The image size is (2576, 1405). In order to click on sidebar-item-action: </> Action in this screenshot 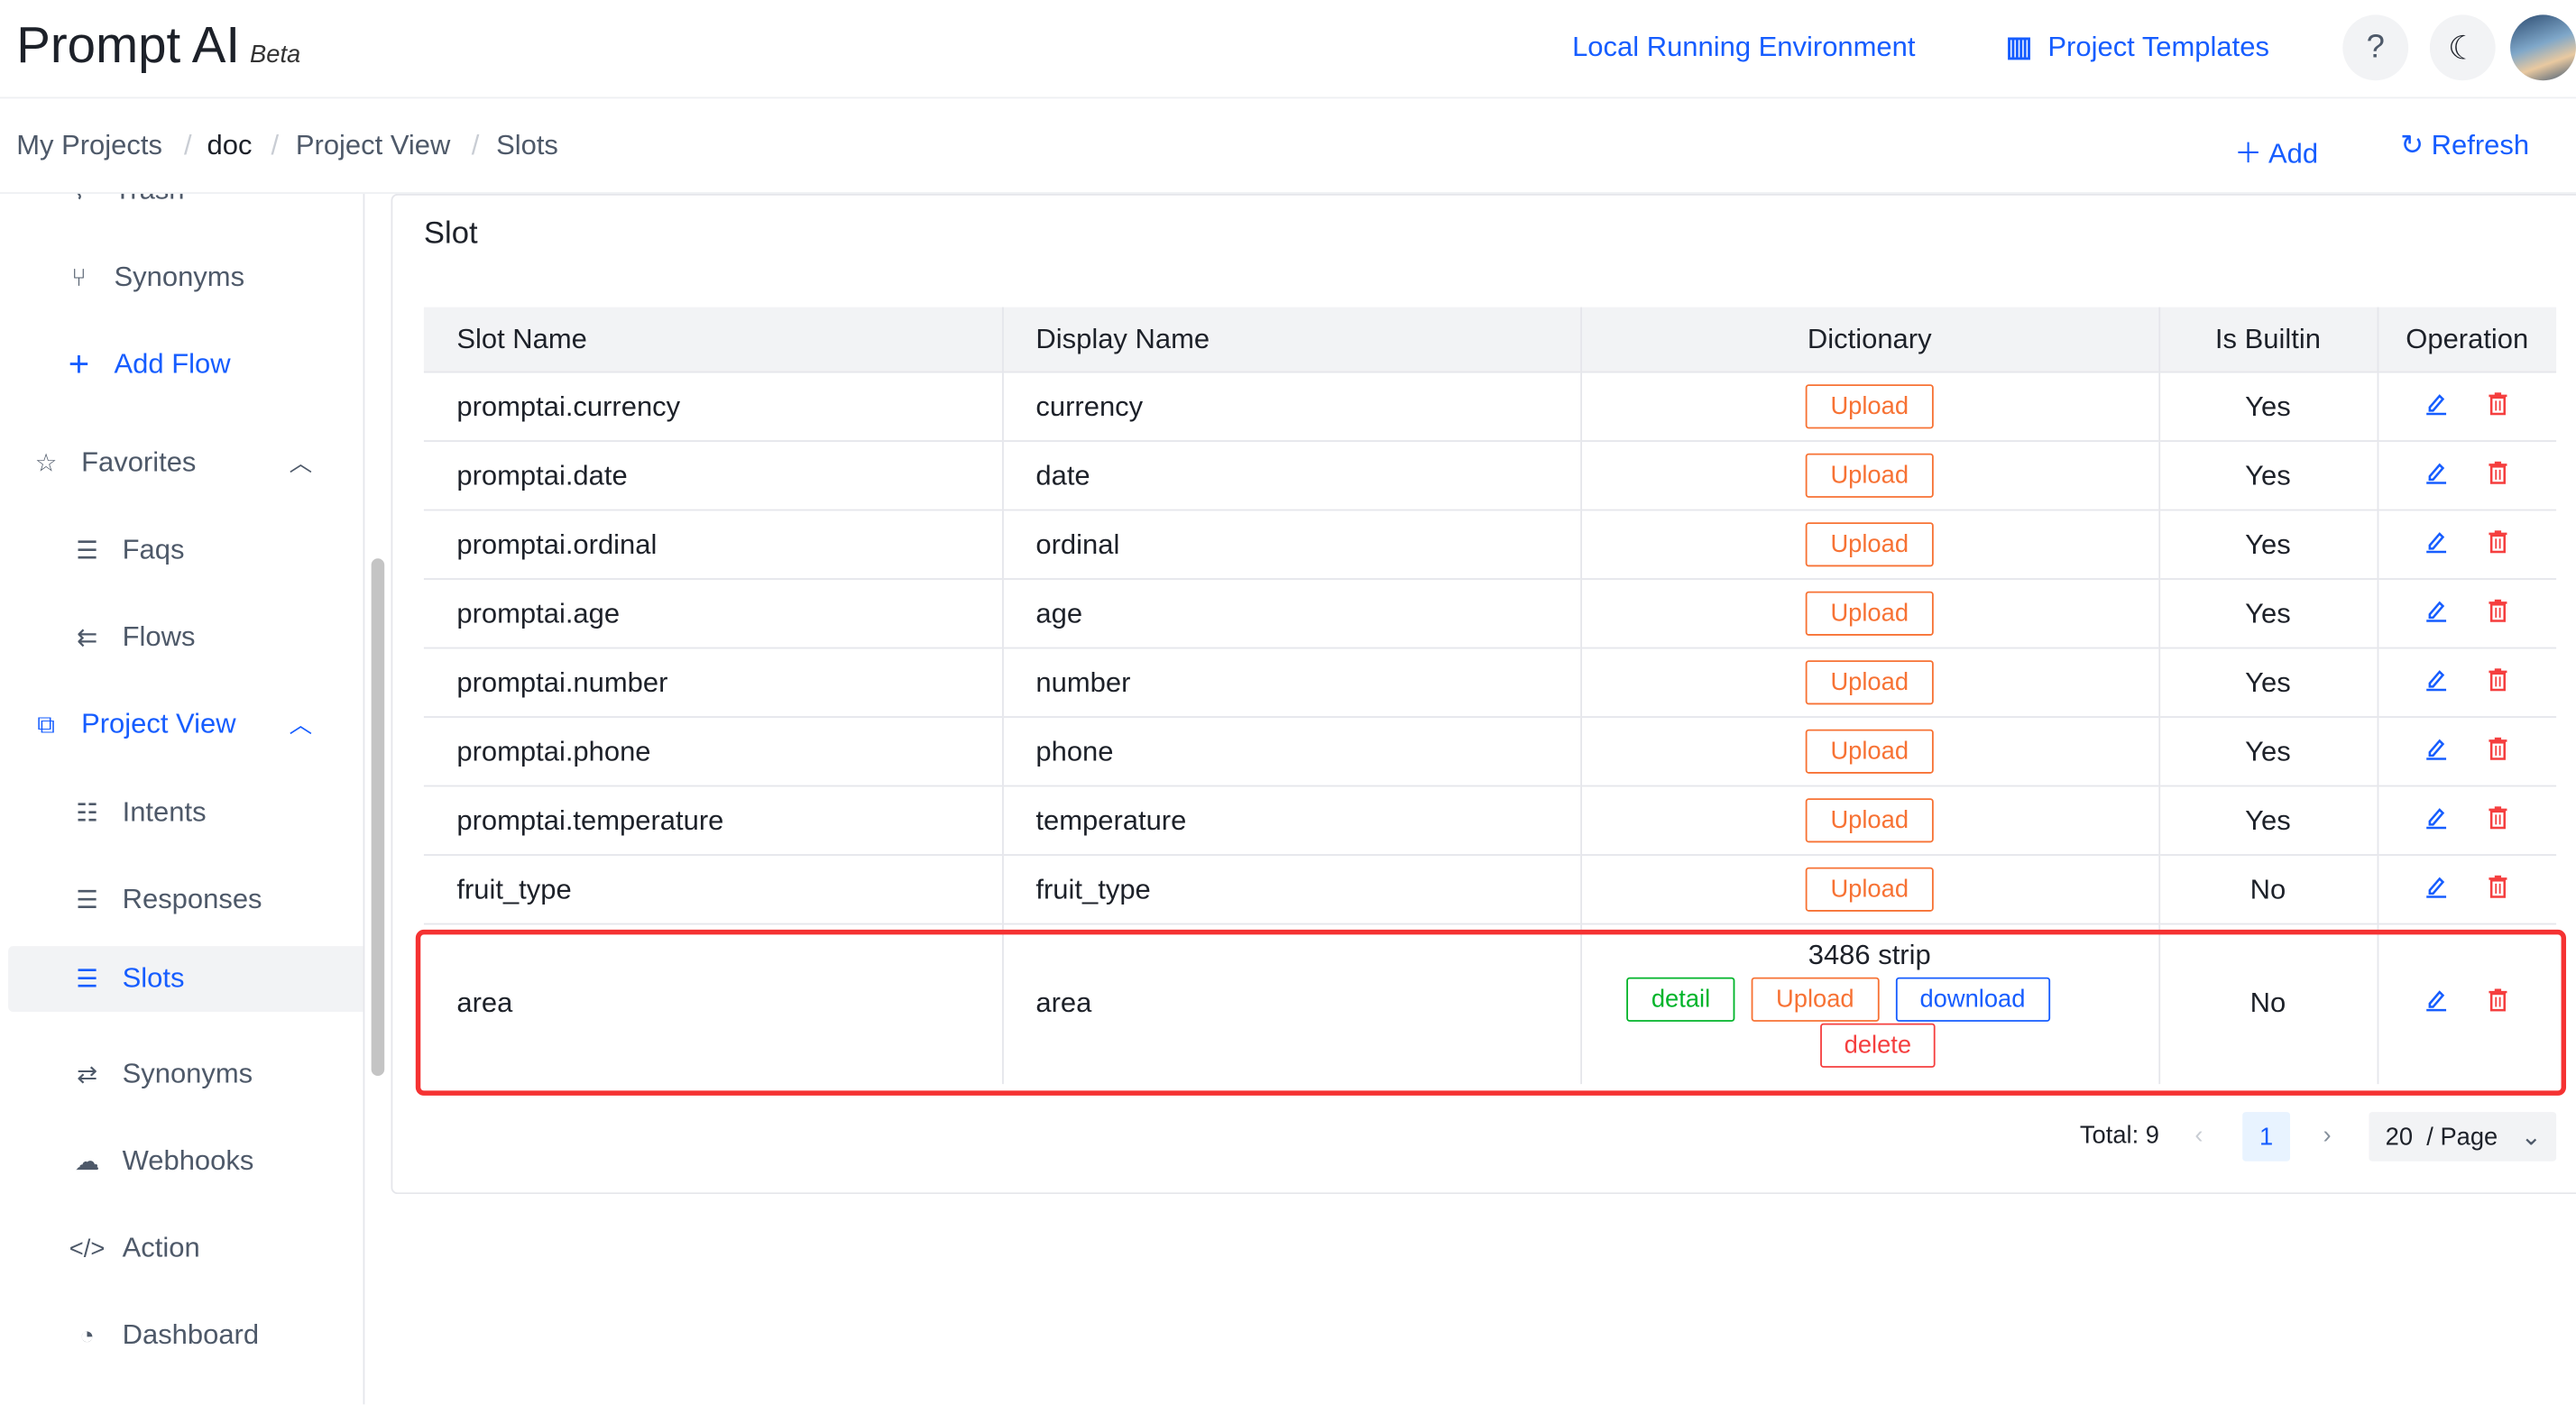, I will do `click(181, 1248)`.